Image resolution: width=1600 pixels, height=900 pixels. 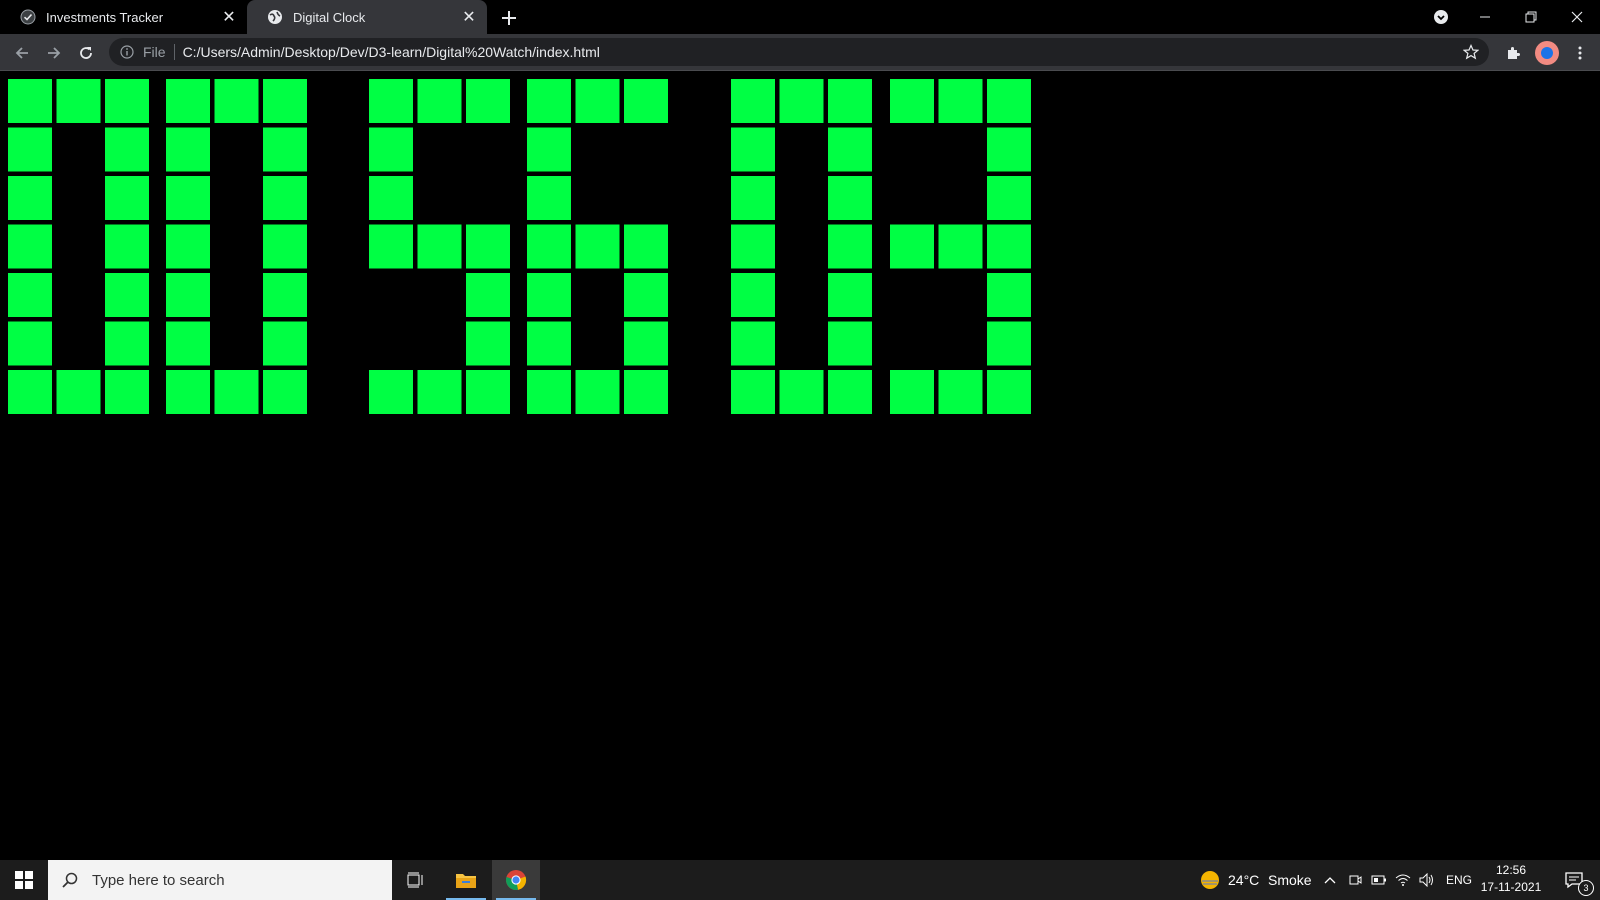 What do you see at coordinates (123, 17) in the screenshot?
I see `tab-investments-tracker: Investments Tracker ✕` at bounding box center [123, 17].